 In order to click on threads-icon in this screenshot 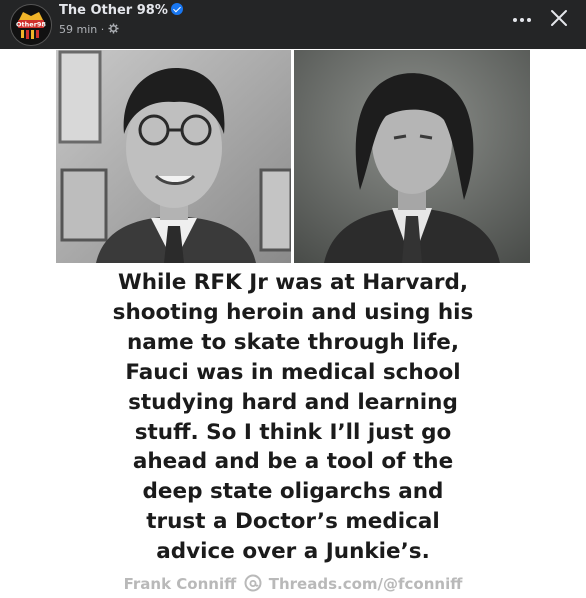, I will do `click(252, 583)`.